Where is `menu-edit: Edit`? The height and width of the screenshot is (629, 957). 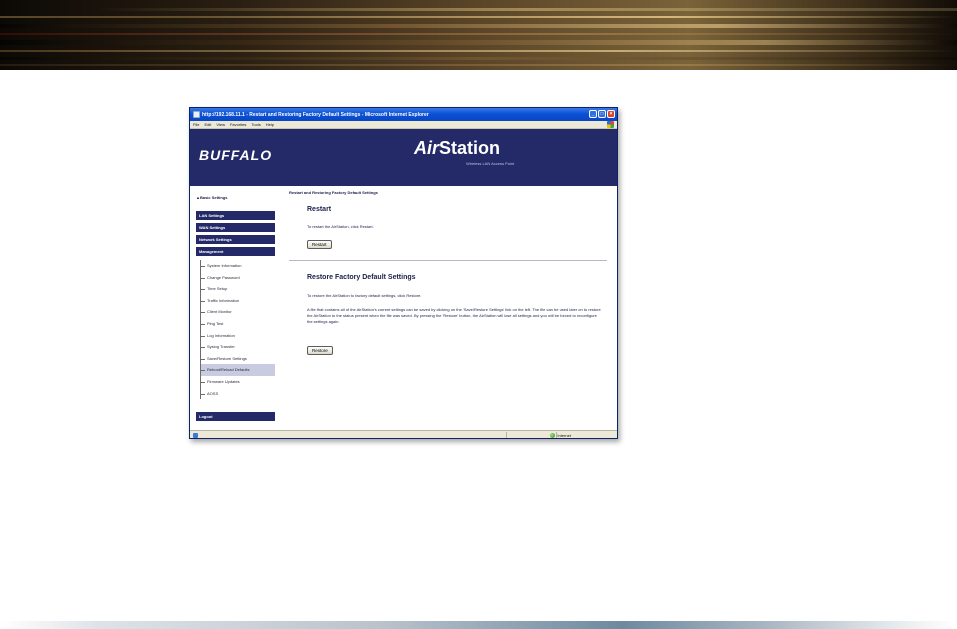 menu-edit: Edit is located at coordinates (207, 124).